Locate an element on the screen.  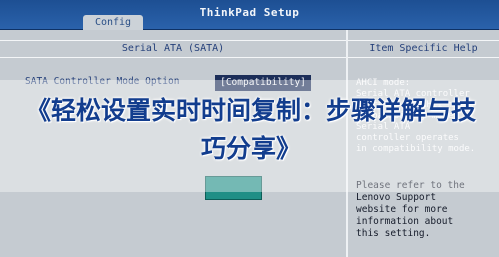
main-panel-header: Serial ATA (SATA) is located at coordinates (173, 49).